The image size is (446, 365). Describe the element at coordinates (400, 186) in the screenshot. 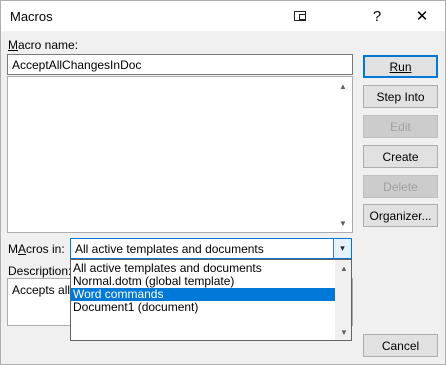

I see `delete-button: Delete` at that location.